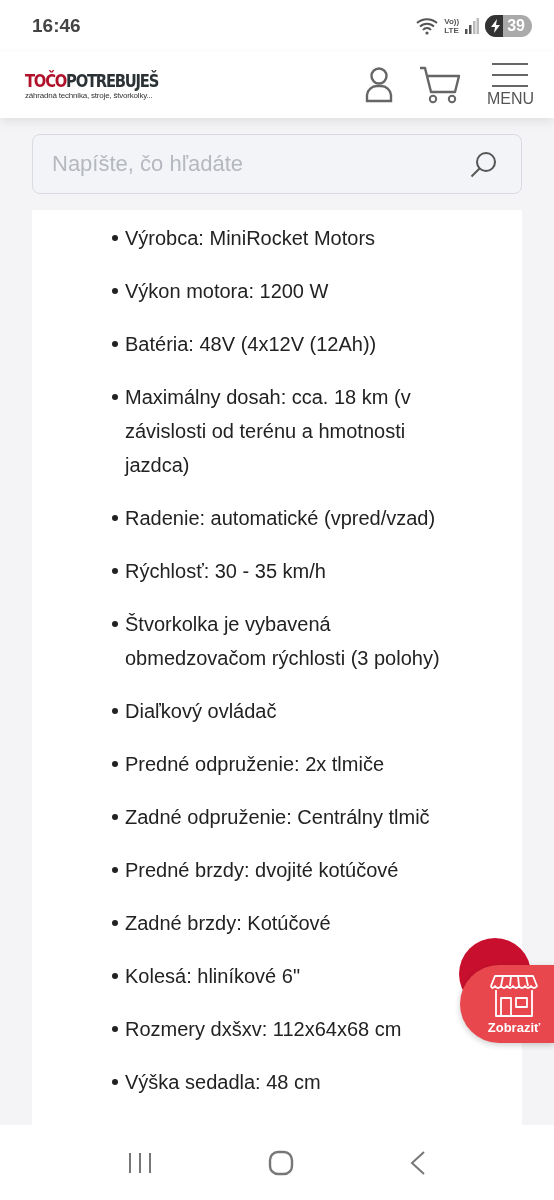 The width and height of the screenshot is (554, 1200). What do you see at coordinates (283, 641) in the screenshot?
I see `spec-item: Štvorkolka je vybavená obmedzovačom rýchlosti (3 polohy)` at bounding box center [283, 641].